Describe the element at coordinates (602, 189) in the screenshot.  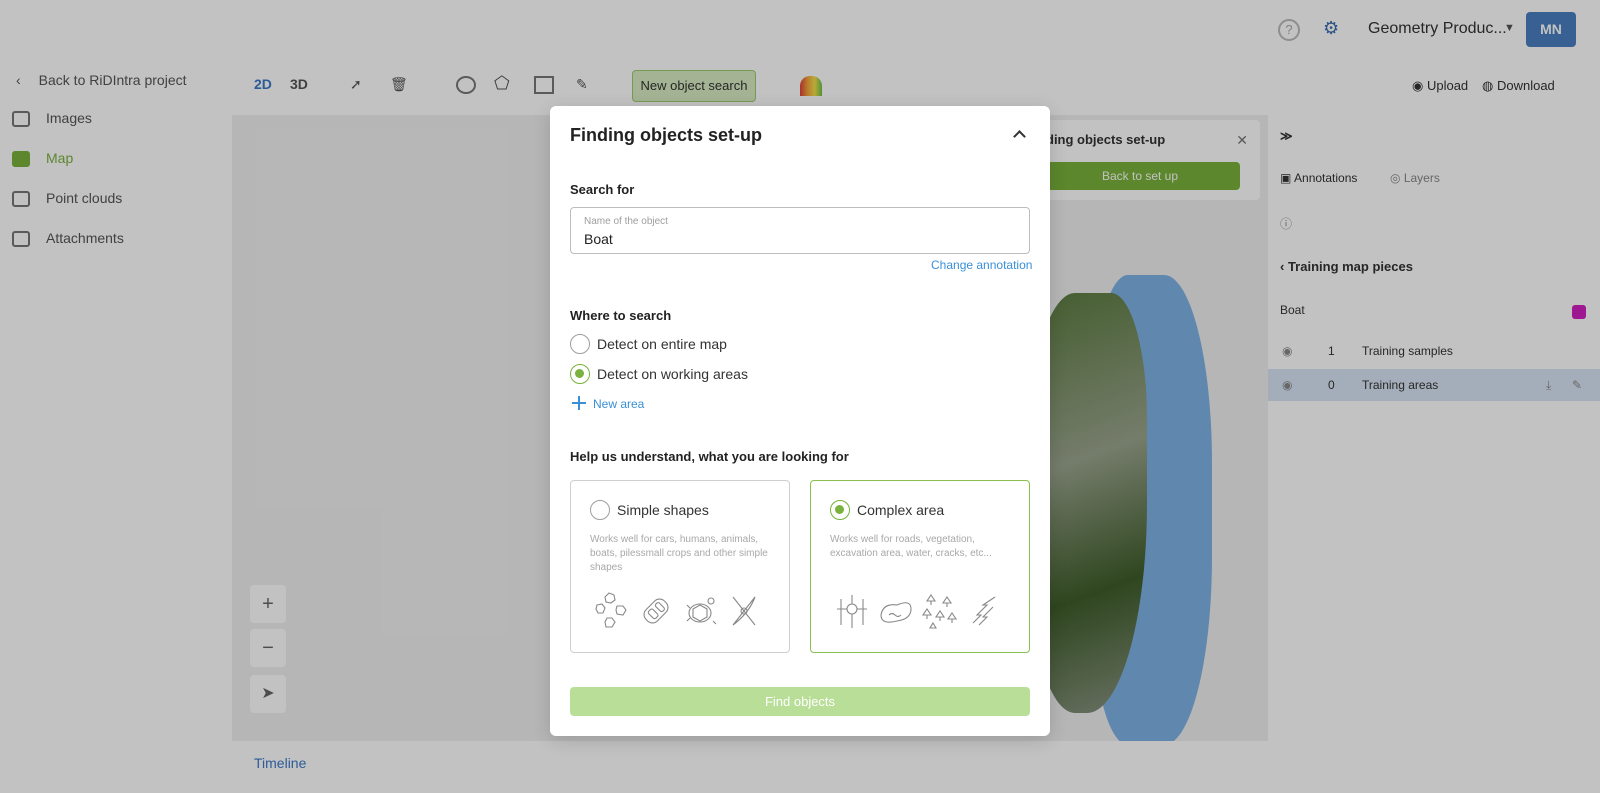
I see `search-for-label: Search for` at that location.